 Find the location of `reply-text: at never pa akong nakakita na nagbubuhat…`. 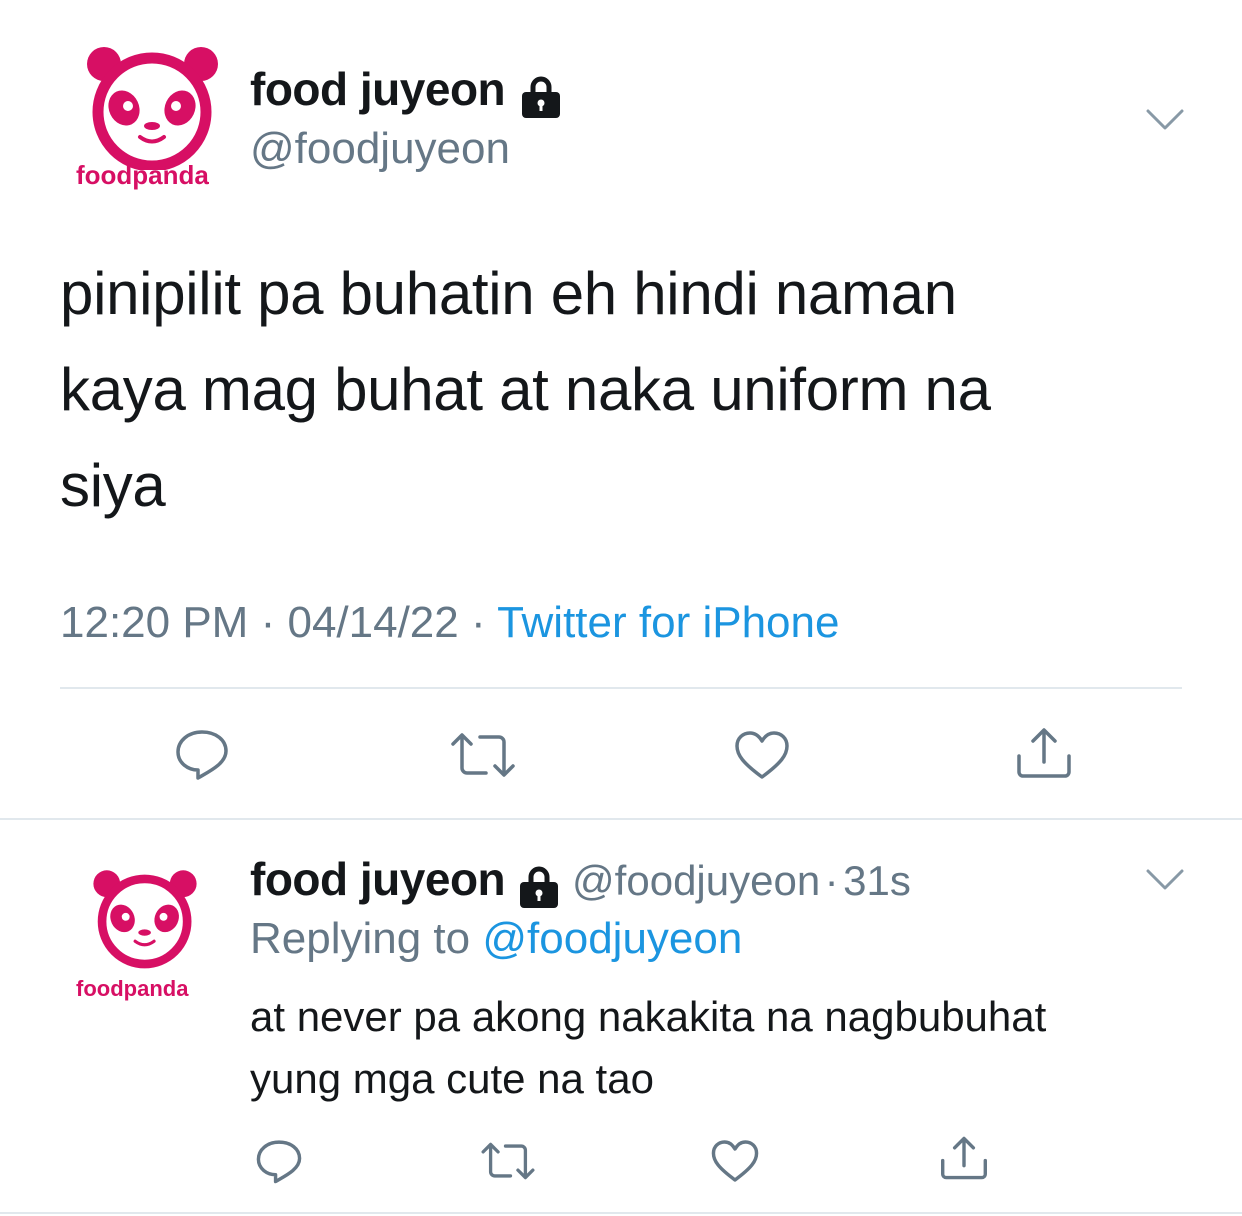

reply-text: at never pa akong nakakita na nagbubuhat… is located at coordinates (648, 1048).